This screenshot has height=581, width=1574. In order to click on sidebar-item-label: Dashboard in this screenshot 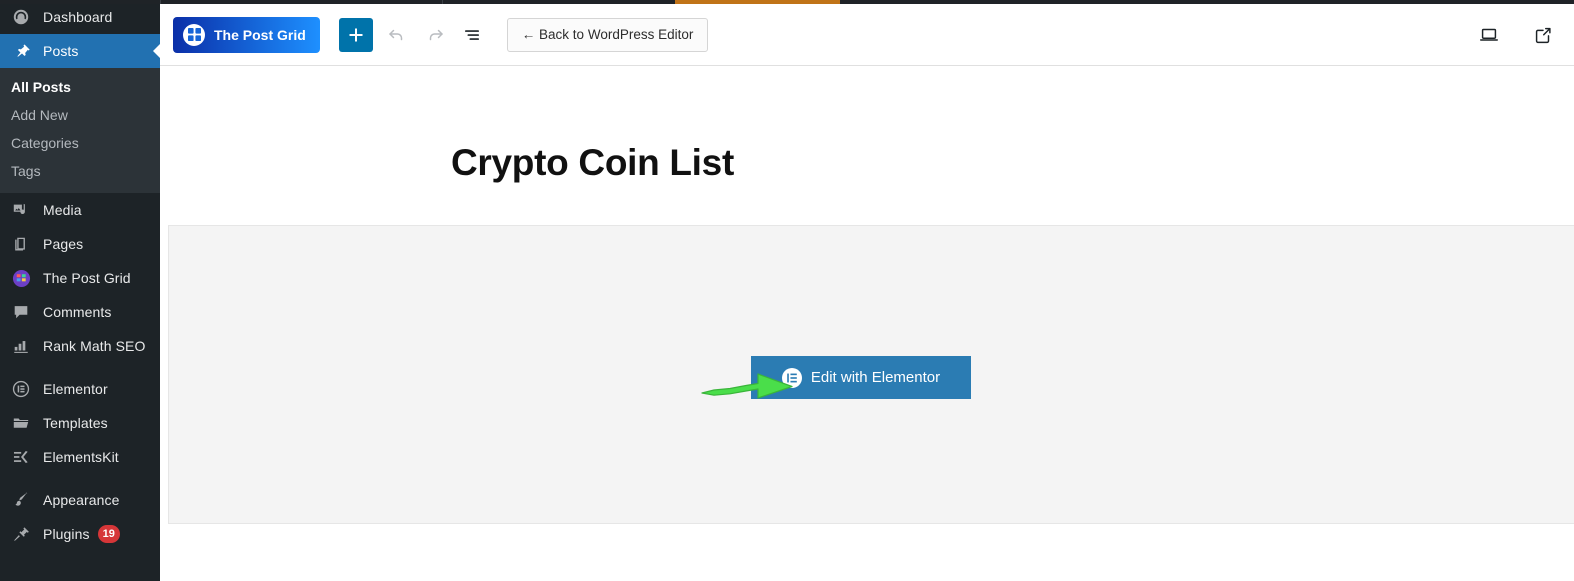, I will do `click(78, 17)`.